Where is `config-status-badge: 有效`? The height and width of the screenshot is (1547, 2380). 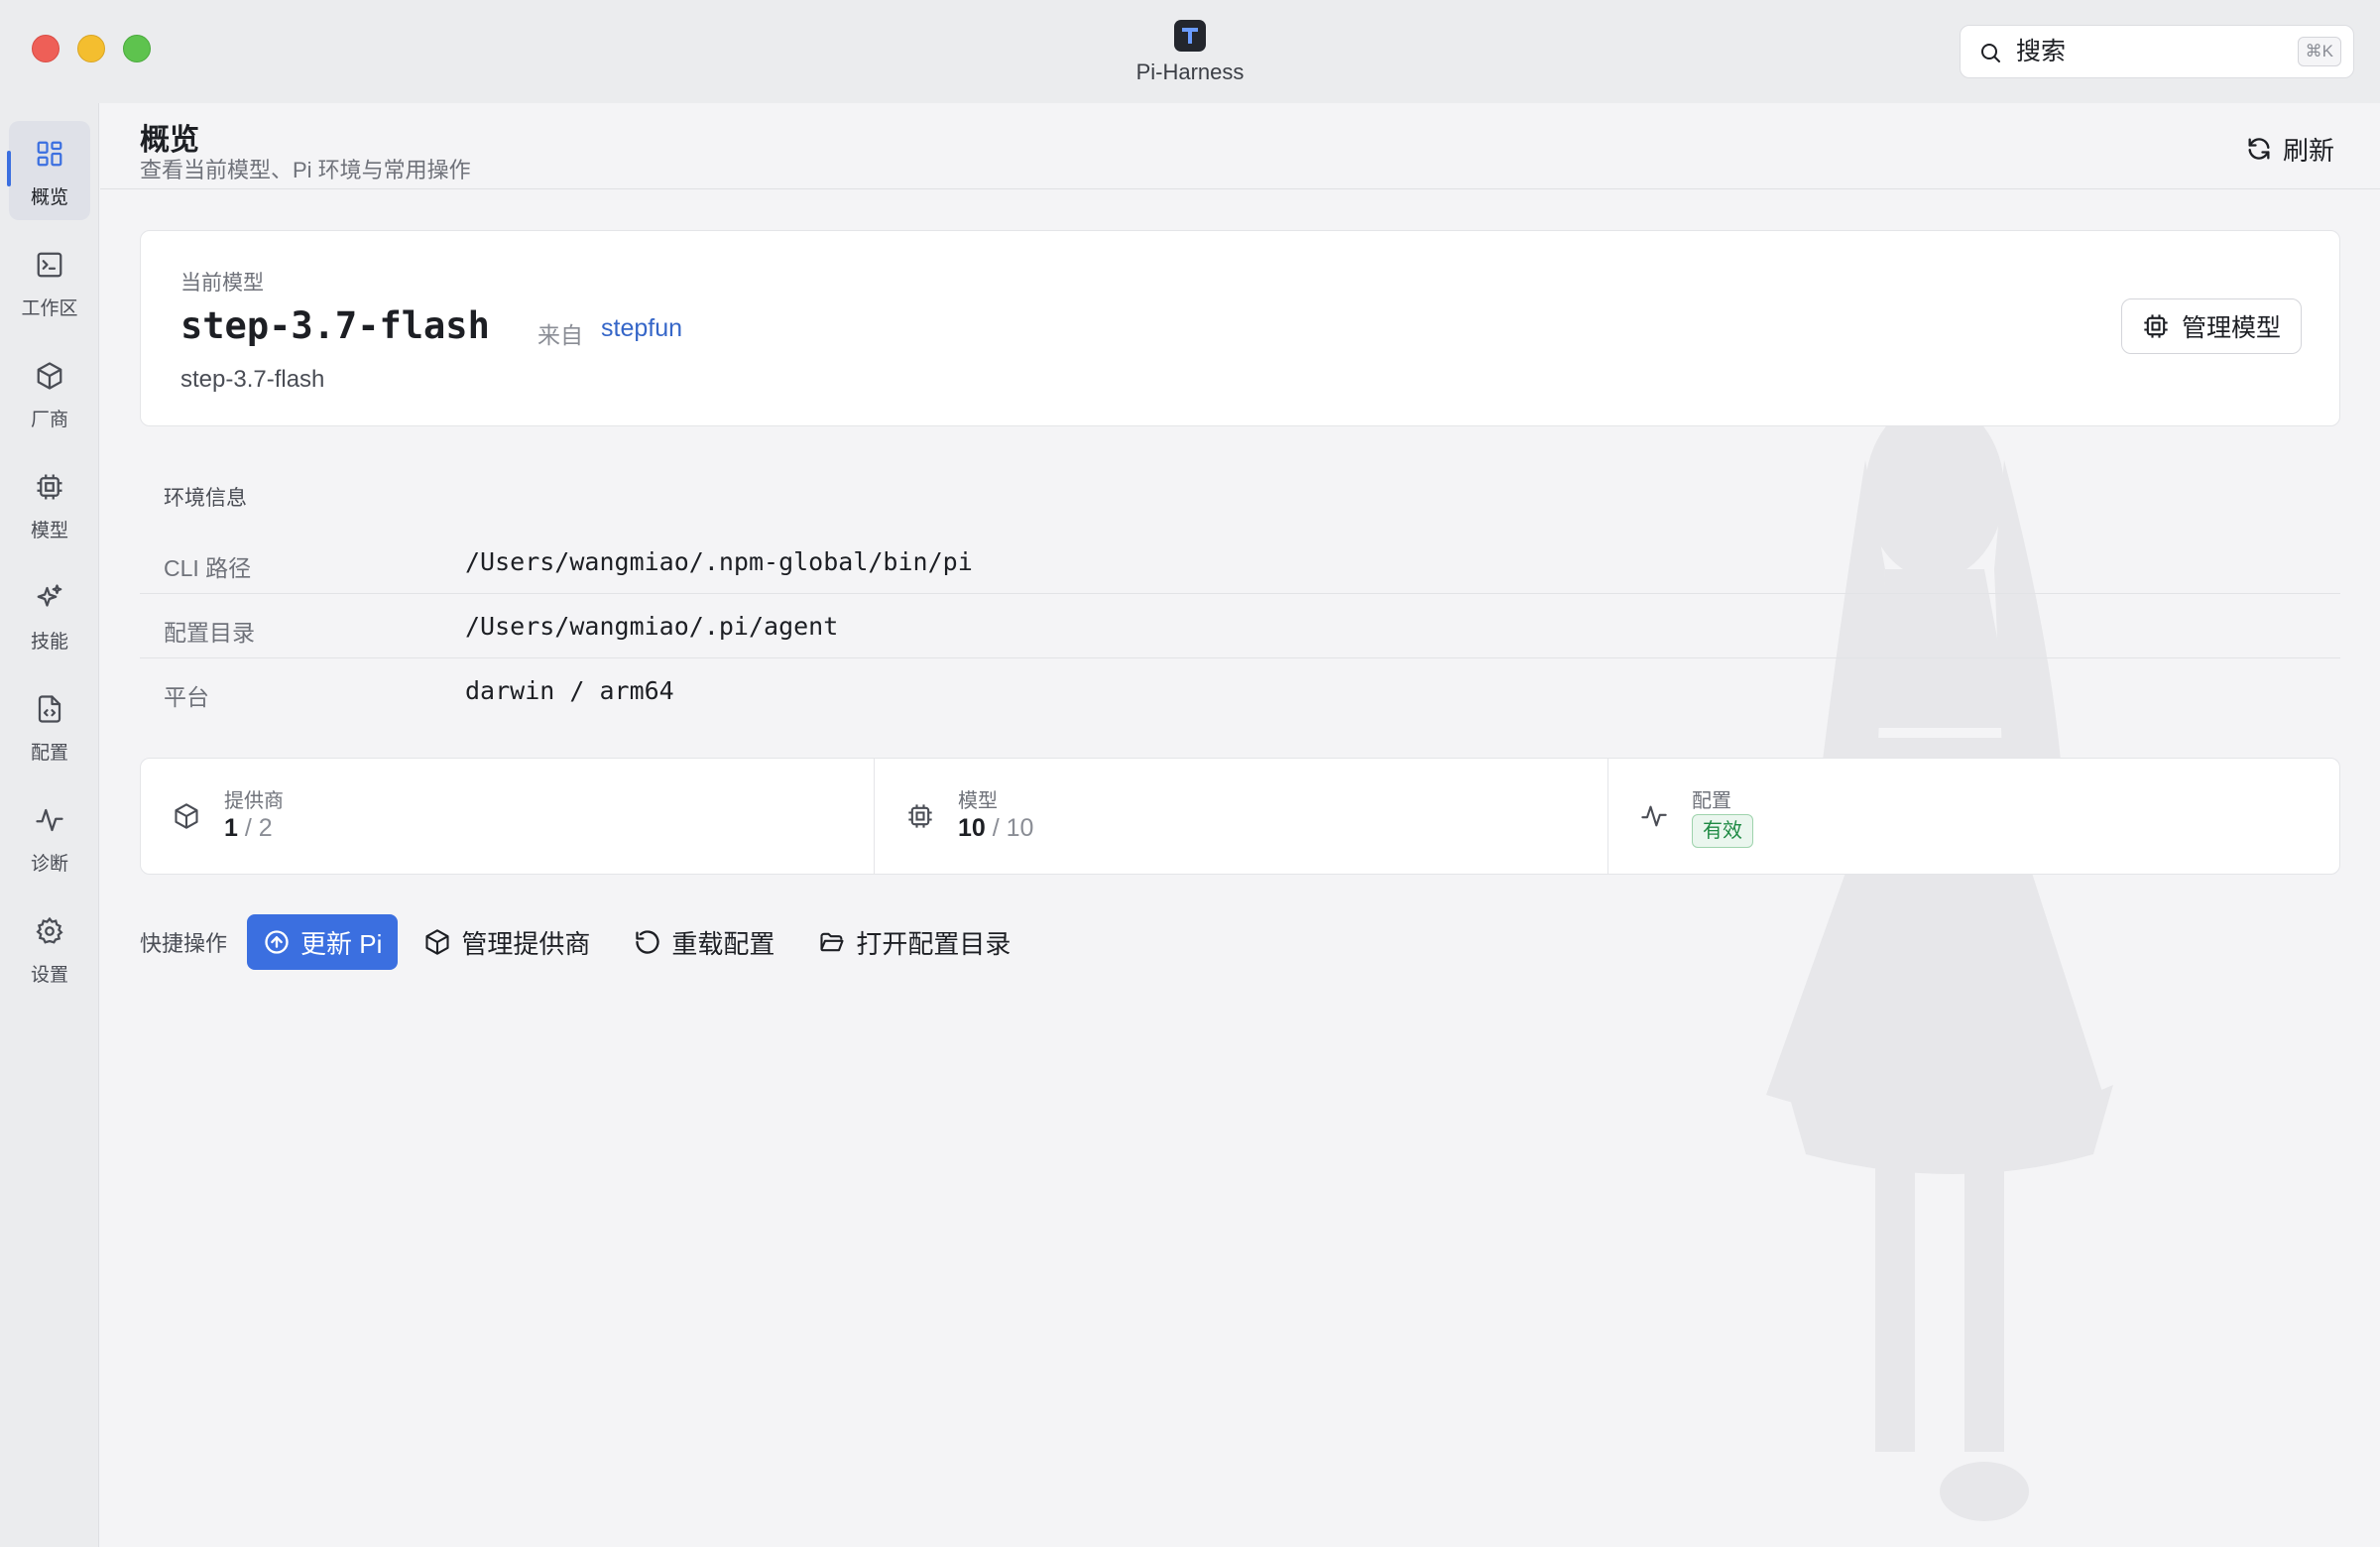 config-status-badge: 有效 is located at coordinates (1722, 831).